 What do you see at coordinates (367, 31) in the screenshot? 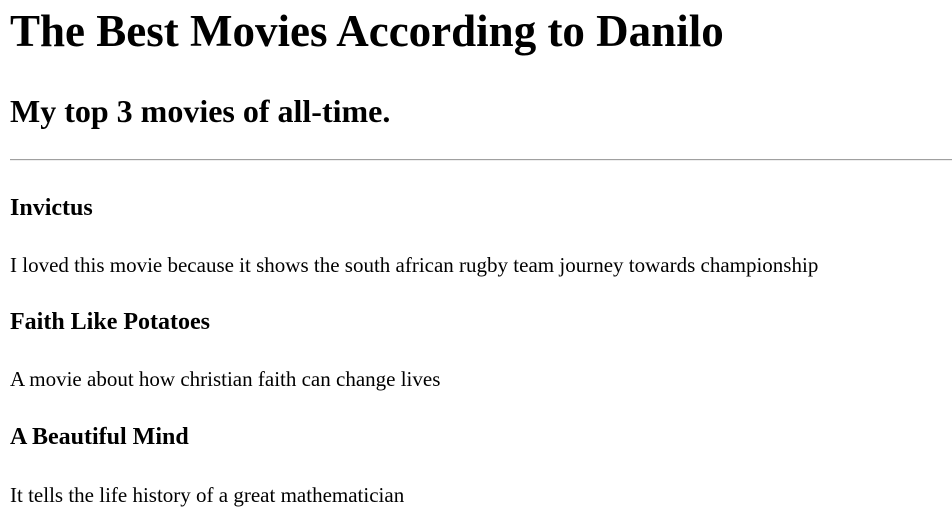
I see `page-title: The Best Movies According to Danilo` at bounding box center [367, 31].